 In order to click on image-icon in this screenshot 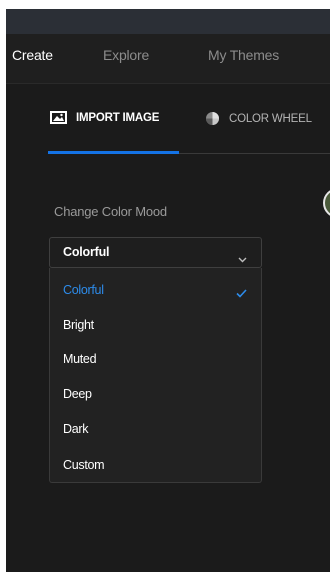, I will do `click(58, 117)`.